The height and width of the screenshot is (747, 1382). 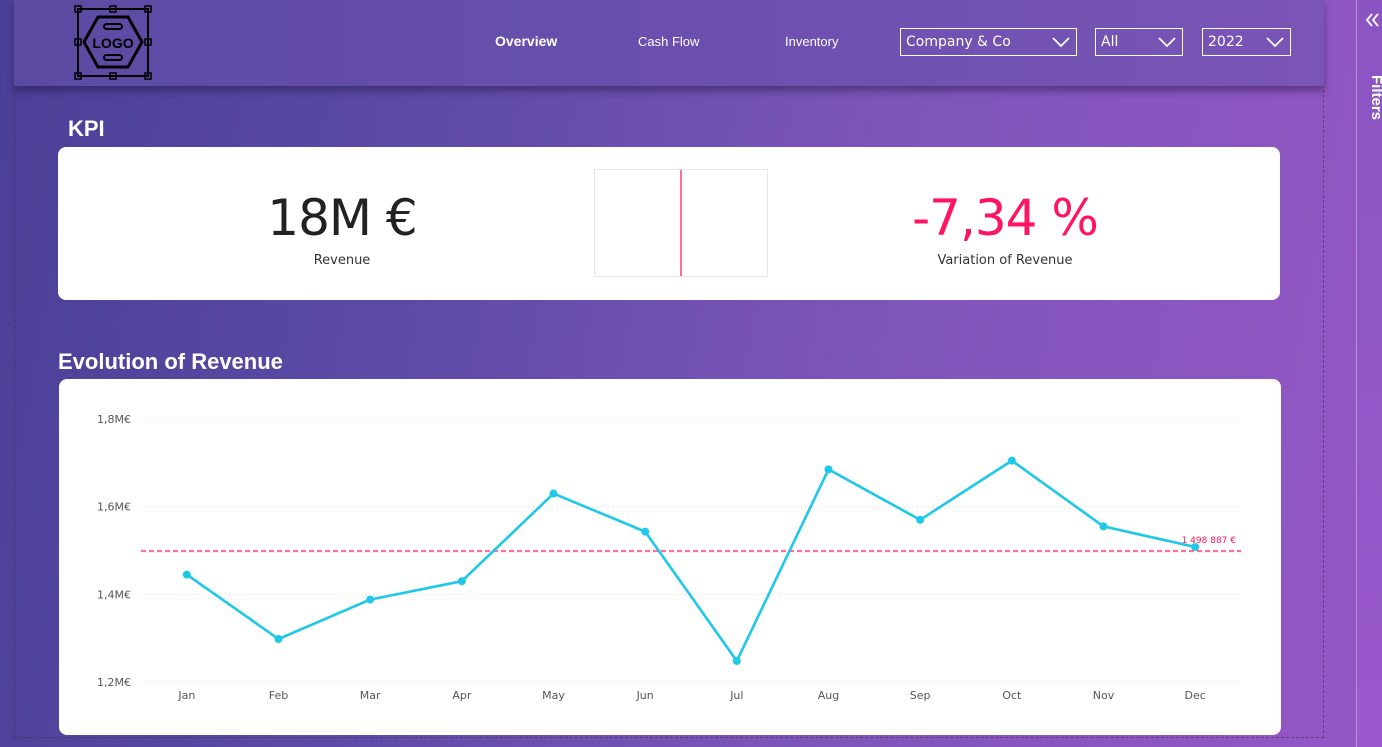 I want to click on x-tick-label: Oct, so click(x=1012, y=695).